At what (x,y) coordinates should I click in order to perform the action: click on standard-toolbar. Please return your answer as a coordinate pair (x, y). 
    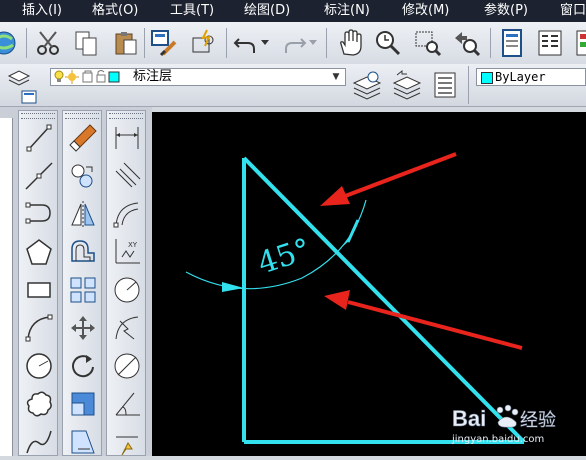
    Looking at the image, I should click on (293, 43).